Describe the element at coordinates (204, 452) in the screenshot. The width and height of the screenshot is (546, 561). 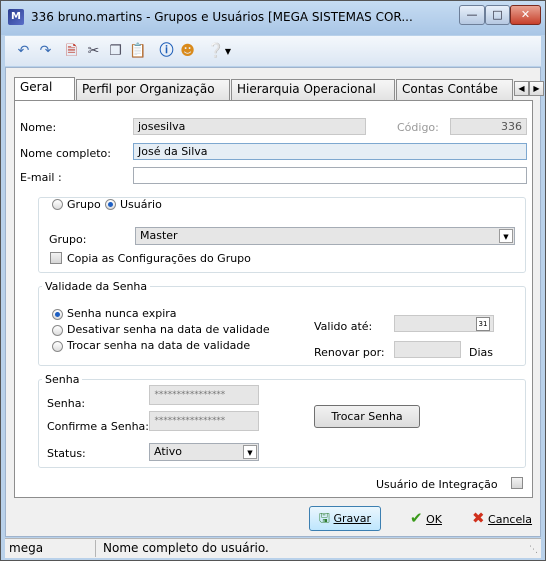
I see `status-select: Ativo ▼` at that location.